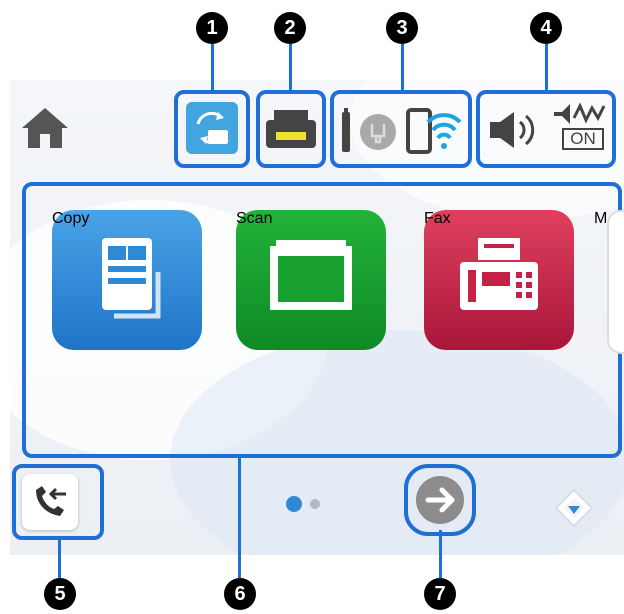 Image resolution: width=624 pixels, height=614 pixels. What do you see at coordinates (583, 139) in the screenshot?
I see `quiet-mode-badge: ON` at bounding box center [583, 139].